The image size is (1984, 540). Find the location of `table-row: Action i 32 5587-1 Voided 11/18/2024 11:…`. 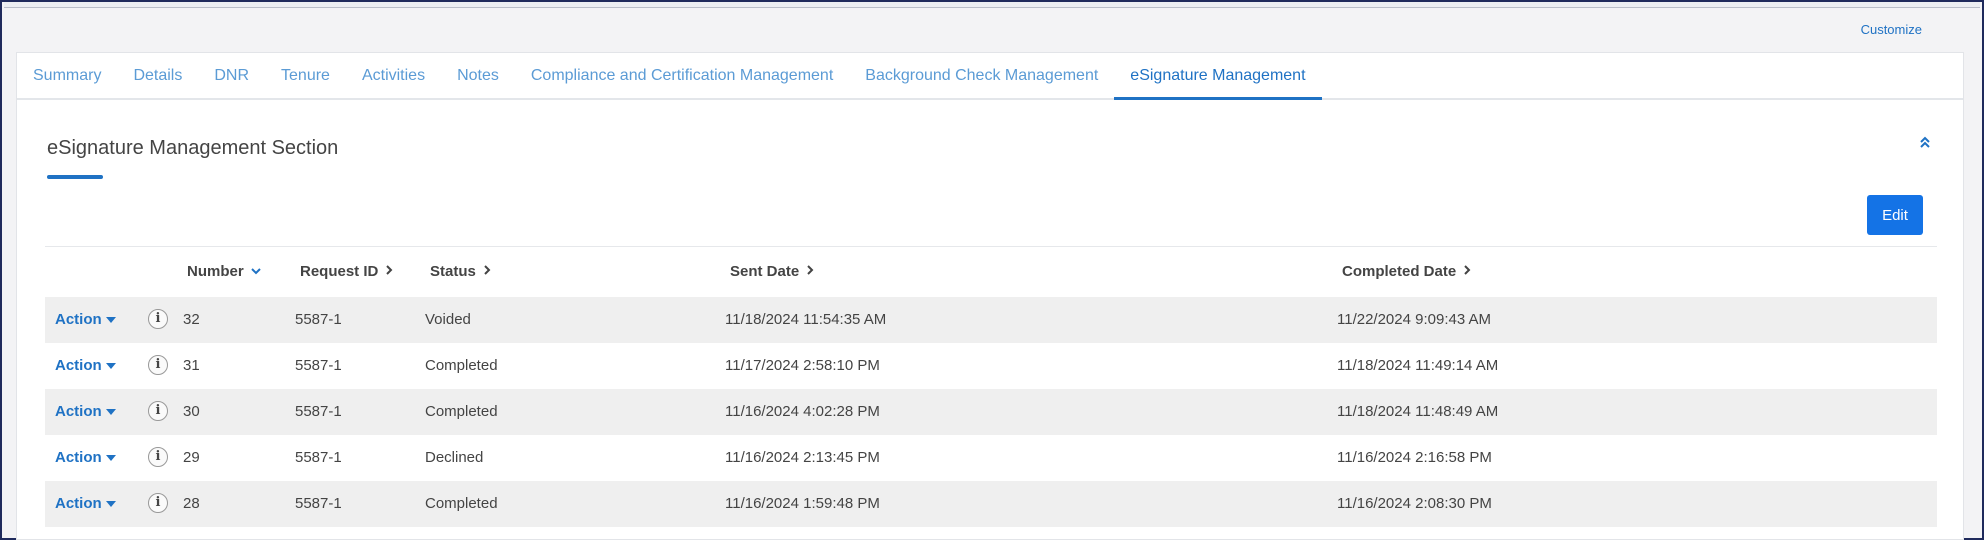

table-row: Action i 32 5587-1 Voided 11/18/2024 11:… is located at coordinates (991, 320).